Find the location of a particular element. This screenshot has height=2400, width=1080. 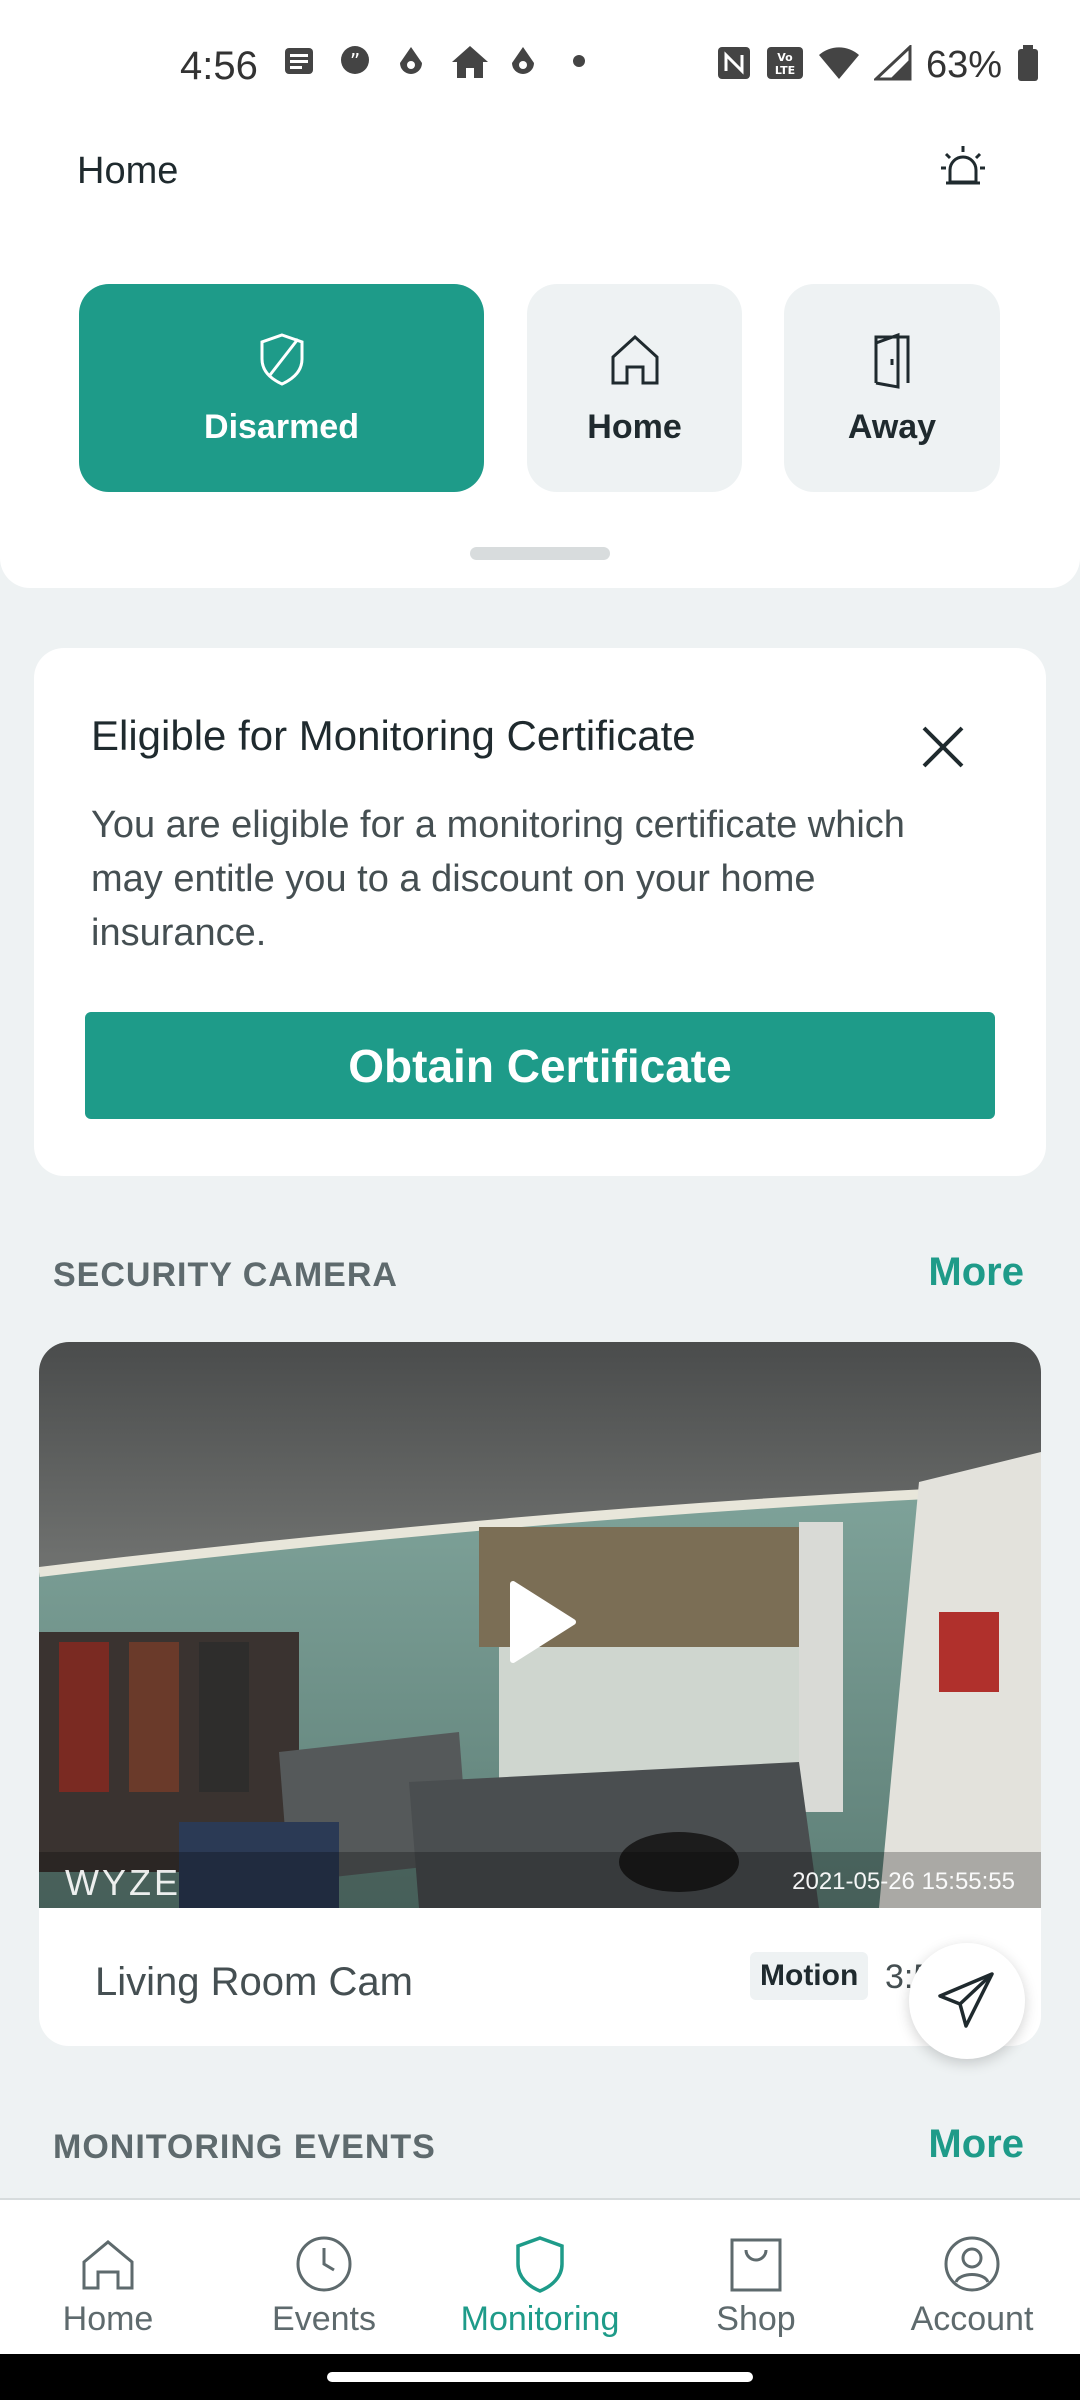

quote-icon: ” is located at coordinates (355, 61).